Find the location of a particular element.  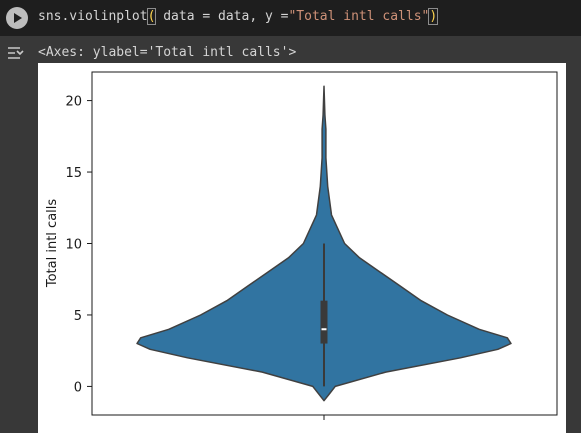

y-tick-label: 0 is located at coordinates (78, 387).